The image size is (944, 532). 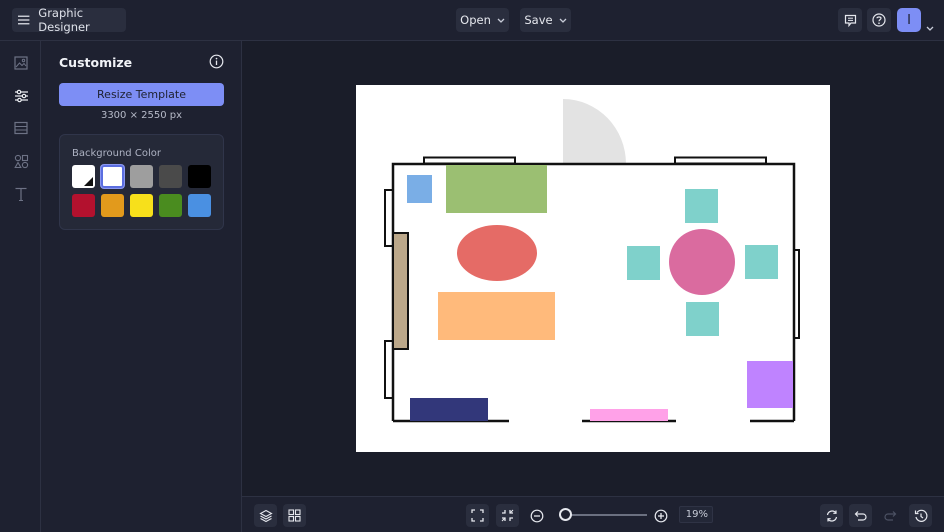 What do you see at coordinates (112, 176) in the screenshot?
I see `swatch-white` at bounding box center [112, 176].